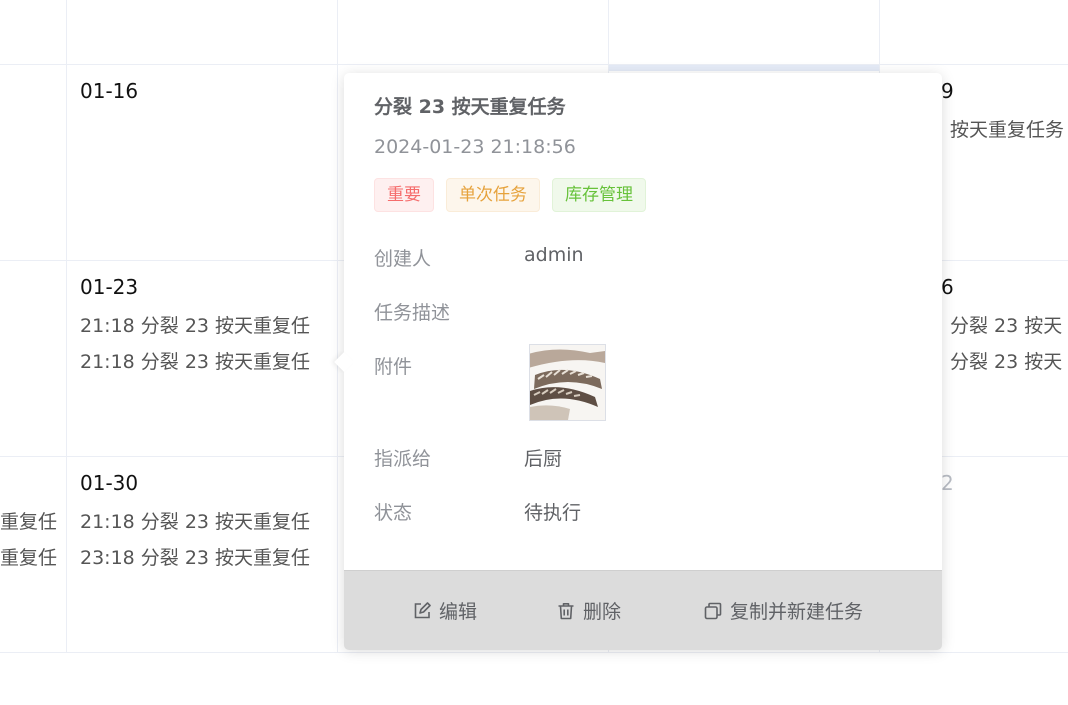  I want to click on creator-label: 创建人, so click(403, 259).